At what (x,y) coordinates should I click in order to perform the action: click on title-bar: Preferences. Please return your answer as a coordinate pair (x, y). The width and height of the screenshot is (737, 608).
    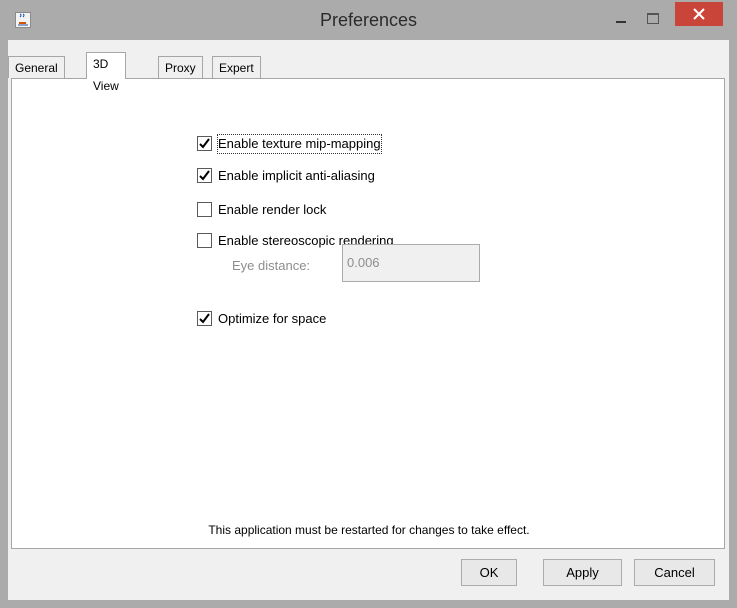
    Looking at the image, I should click on (368, 20).